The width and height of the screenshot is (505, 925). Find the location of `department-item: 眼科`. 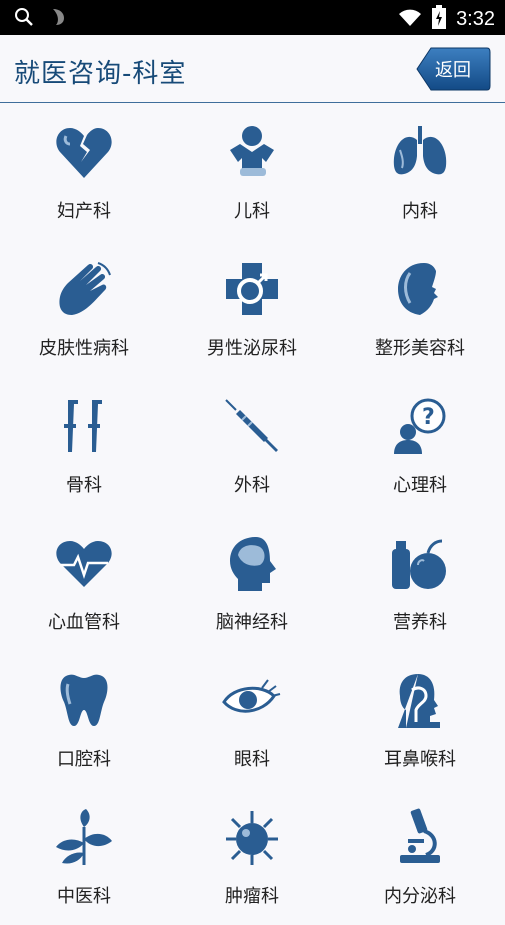

department-item: 眼科 is located at coordinates (252, 720).